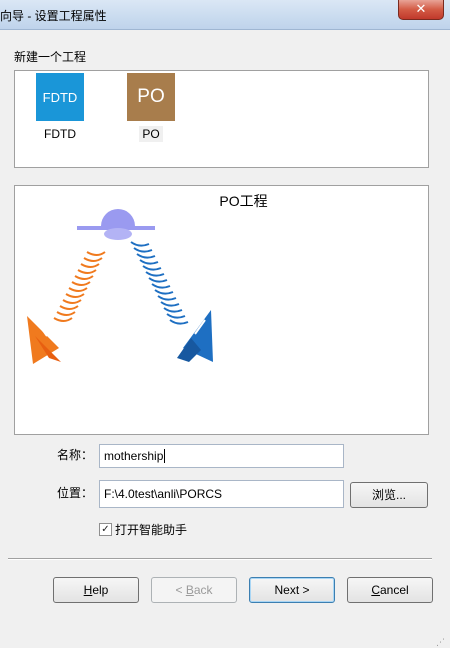 The width and height of the screenshot is (450, 648). What do you see at coordinates (44, 340) in the screenshot?
I see `orange-radar-dish` at bounding box center [44, 340].